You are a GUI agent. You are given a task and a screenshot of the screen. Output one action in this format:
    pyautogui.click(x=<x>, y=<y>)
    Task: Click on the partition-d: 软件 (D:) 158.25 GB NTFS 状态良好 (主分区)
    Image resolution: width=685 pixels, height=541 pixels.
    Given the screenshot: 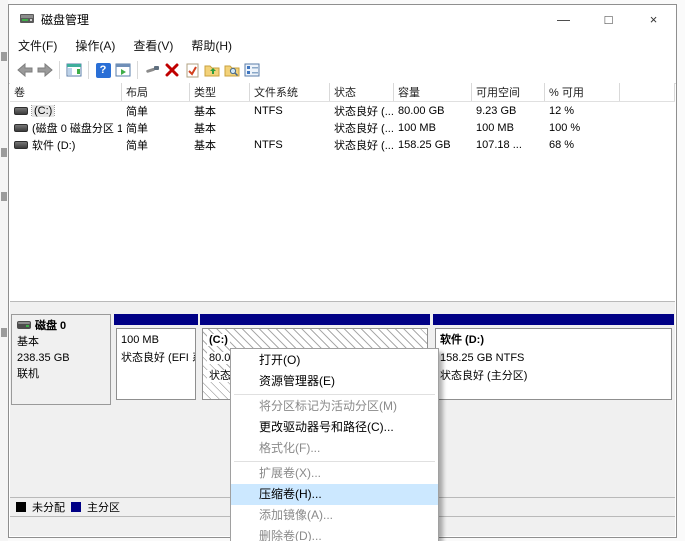 What is the action you would take?
    pyautogui.click(x=553, y=359)
    